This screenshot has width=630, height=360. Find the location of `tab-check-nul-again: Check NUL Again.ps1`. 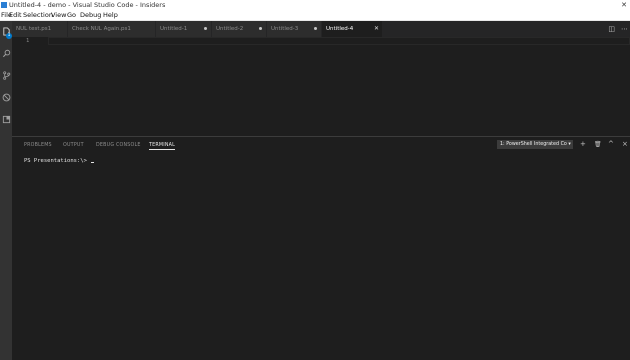

tab-check-nul-again: Check NUL Again.ps1 is located at coordinates (111, 29).